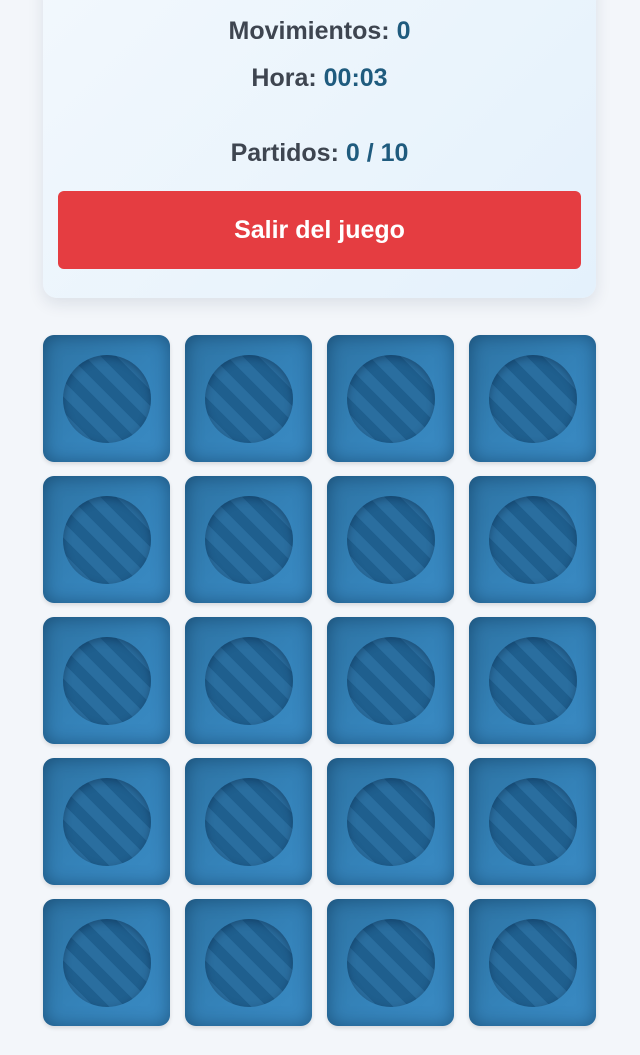 The width and height of the screenshot is (640, 1055). Describe the element at coordinates (319, 230) in the screenshot. I see `exit-game-button: Salir del juego` at that location.